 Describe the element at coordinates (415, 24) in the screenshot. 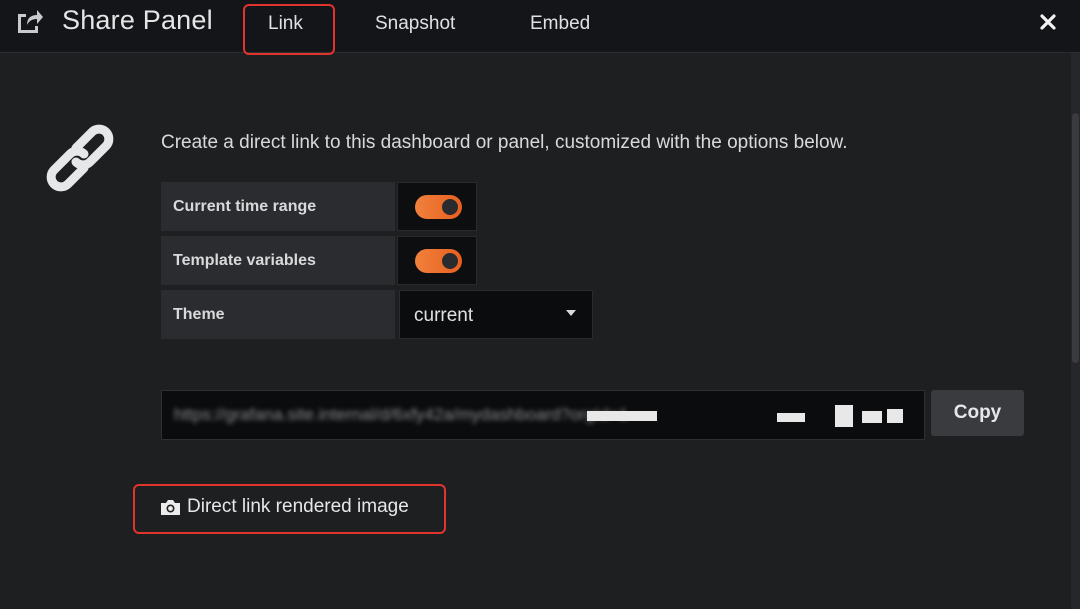

I see `tab-snapshot: Snapshot` at that location.